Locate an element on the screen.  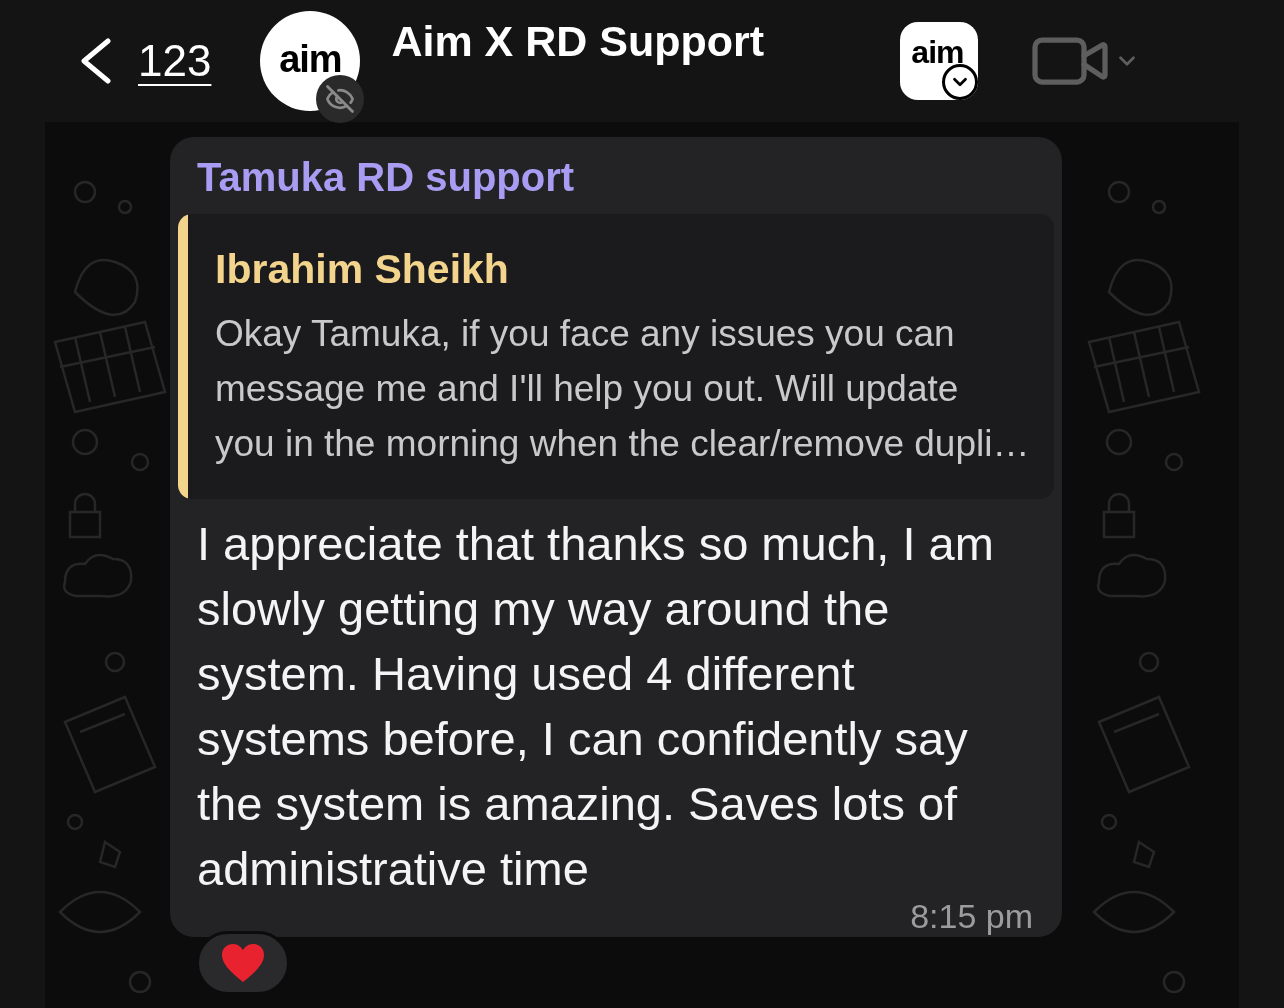
chevron-down-icon is located at coordinates (960, 82).